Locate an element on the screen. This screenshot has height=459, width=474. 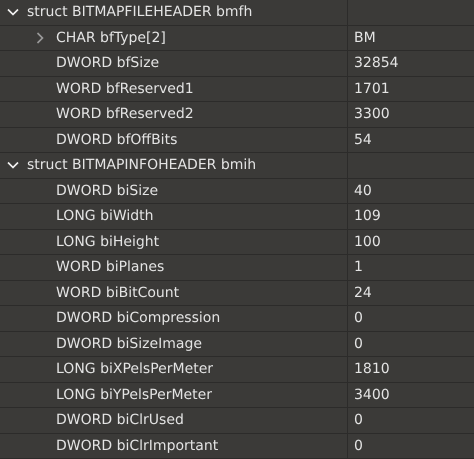
field-value: 109 is located at coordinates (367, 216).